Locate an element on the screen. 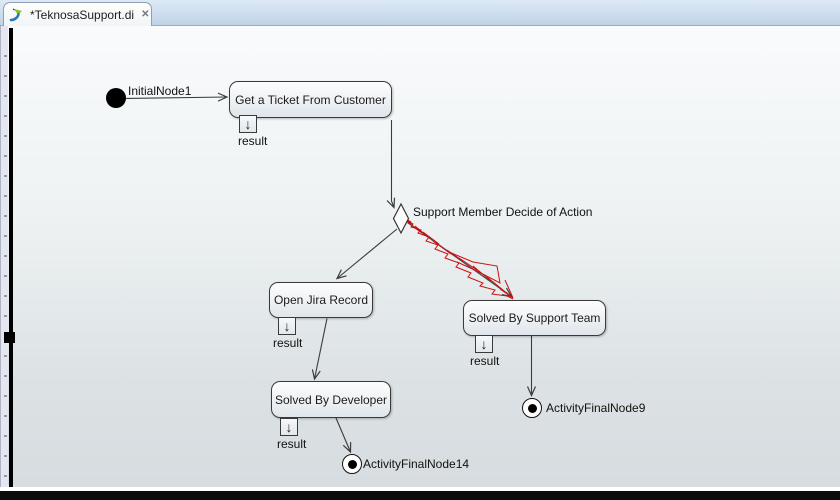  output-pin-get-ticket: ↓ is located at coordinates (248, 124).